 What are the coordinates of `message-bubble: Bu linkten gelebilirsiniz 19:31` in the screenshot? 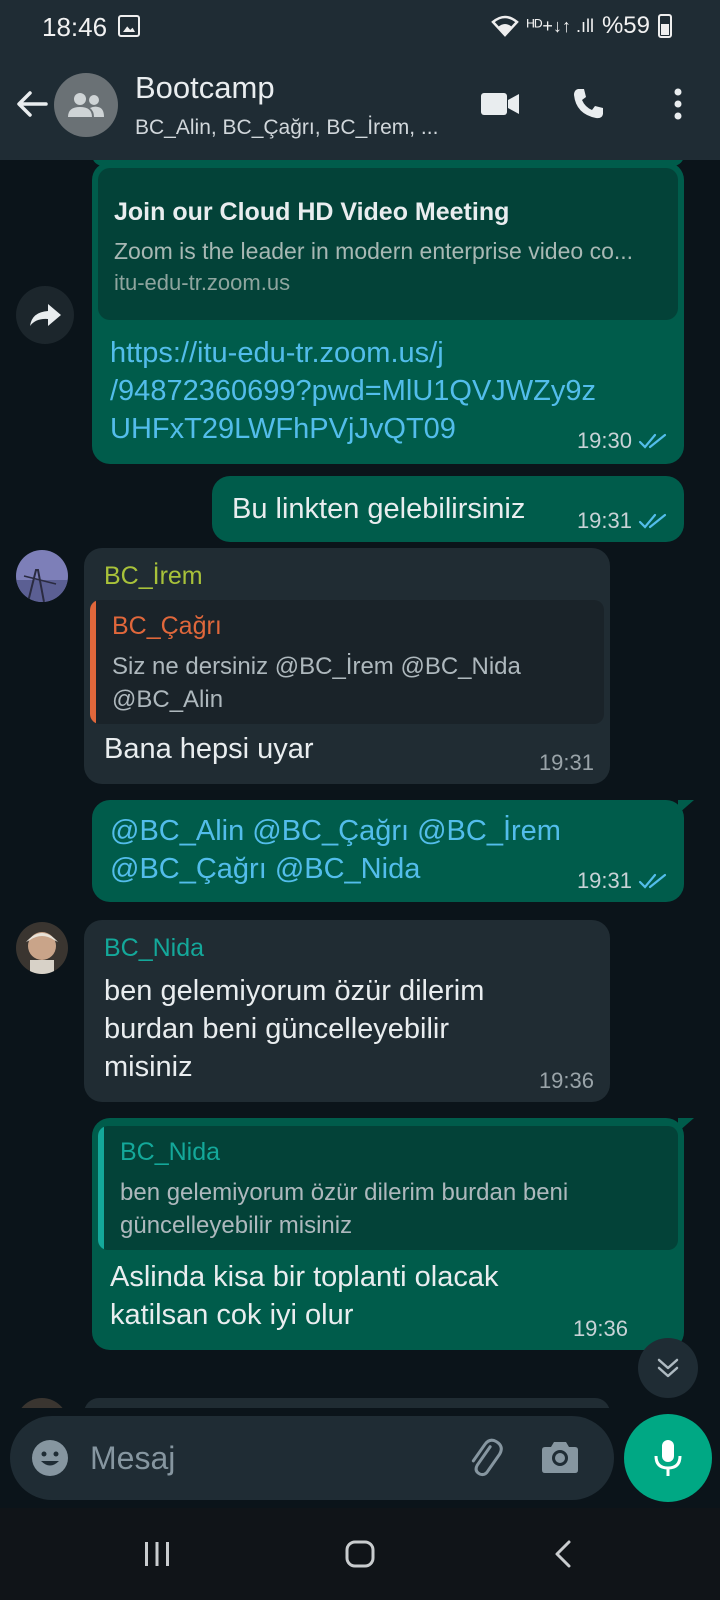 It's located at (448, 509).